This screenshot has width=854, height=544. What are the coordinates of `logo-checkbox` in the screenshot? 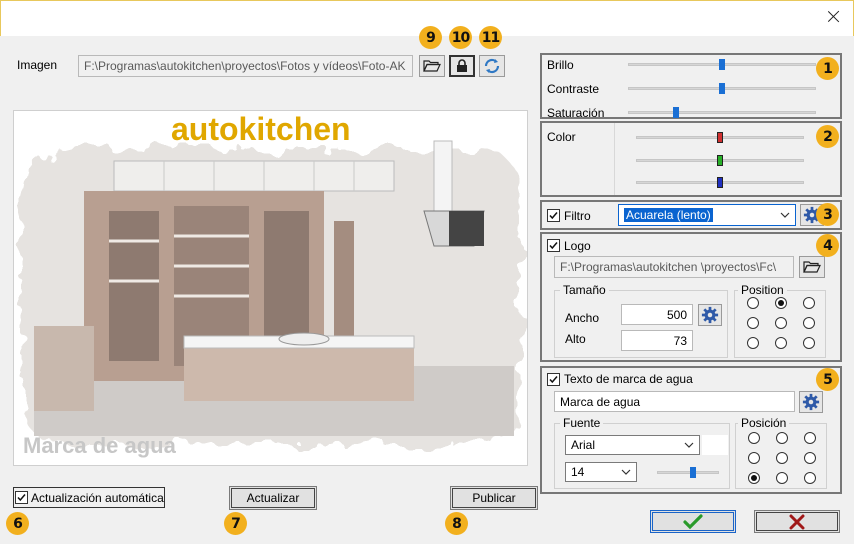 It's located at (553, 245).